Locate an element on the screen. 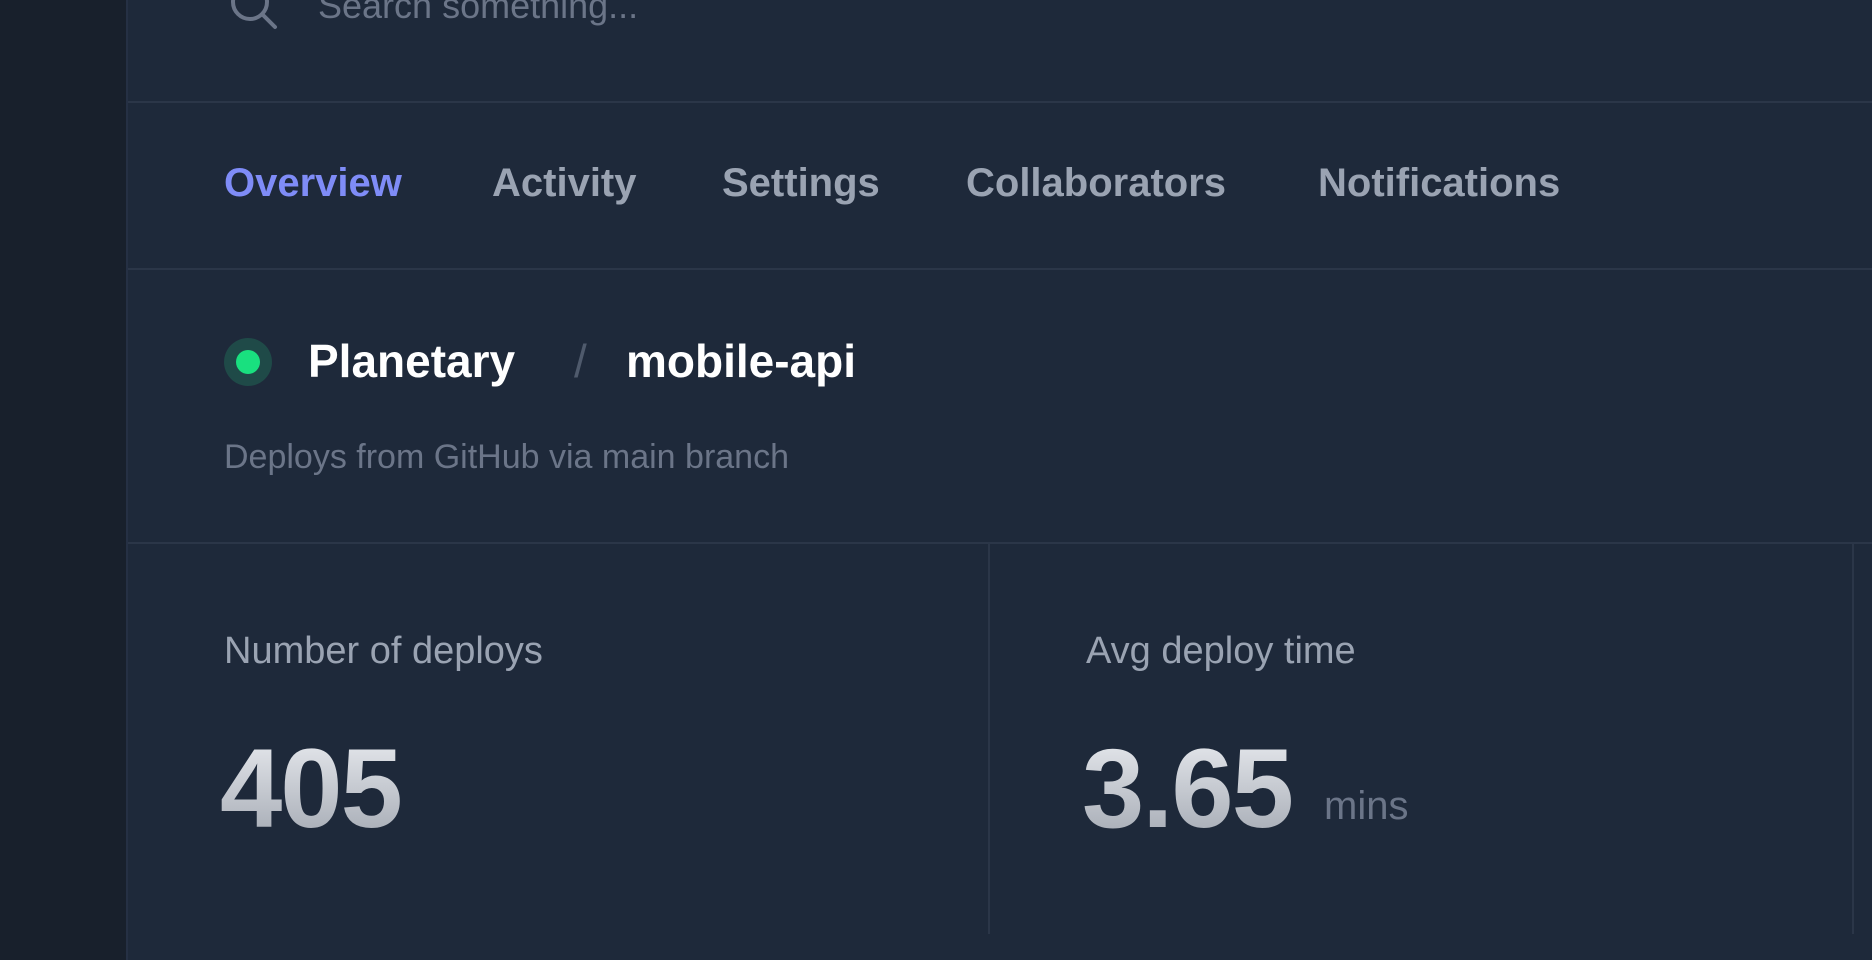 This screenshot has height=960, width=1872. sidebar is located at coordinates (63, 480).